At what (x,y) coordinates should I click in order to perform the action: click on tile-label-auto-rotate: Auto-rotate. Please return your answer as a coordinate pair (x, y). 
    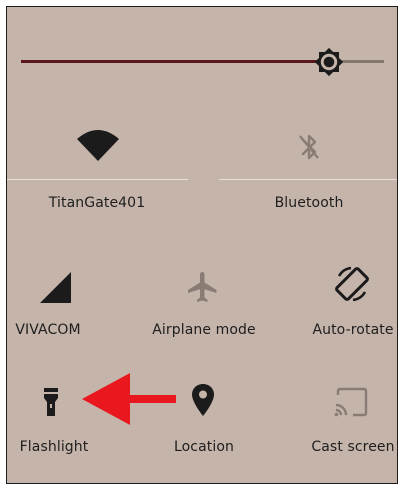
    Looking at the image, I should click on (353, 330).